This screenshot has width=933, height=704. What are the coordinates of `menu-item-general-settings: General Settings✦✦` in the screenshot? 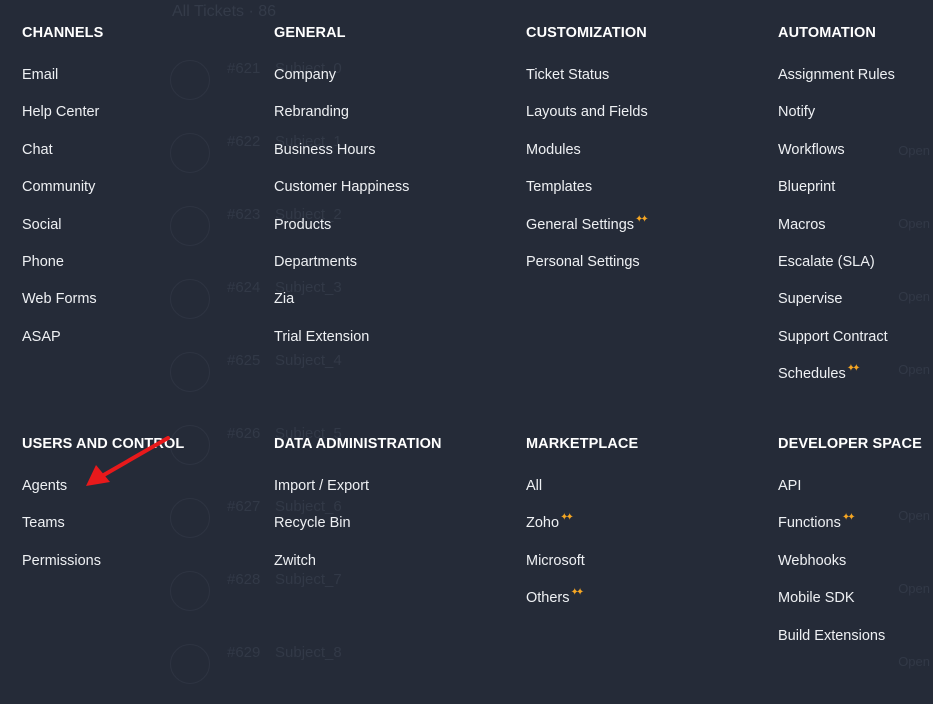 It's located at (587, 232).